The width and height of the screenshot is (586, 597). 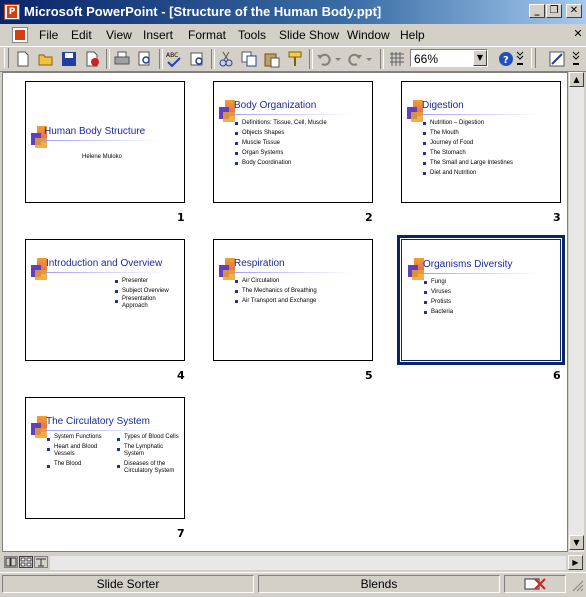 What do you see at coordinates (467, 133) in the screenshot?
I see `bullet-item: The Mouth` at bounding box center [467, 133].